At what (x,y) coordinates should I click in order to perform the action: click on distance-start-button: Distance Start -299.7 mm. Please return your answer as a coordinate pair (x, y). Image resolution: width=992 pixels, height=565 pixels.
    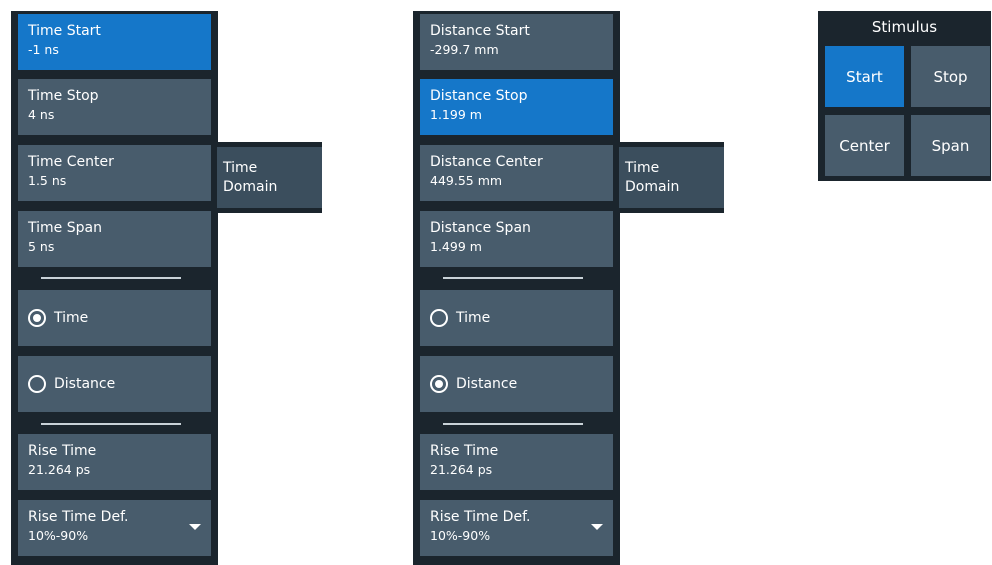
    Looking at the image, I should click on (516, 42).